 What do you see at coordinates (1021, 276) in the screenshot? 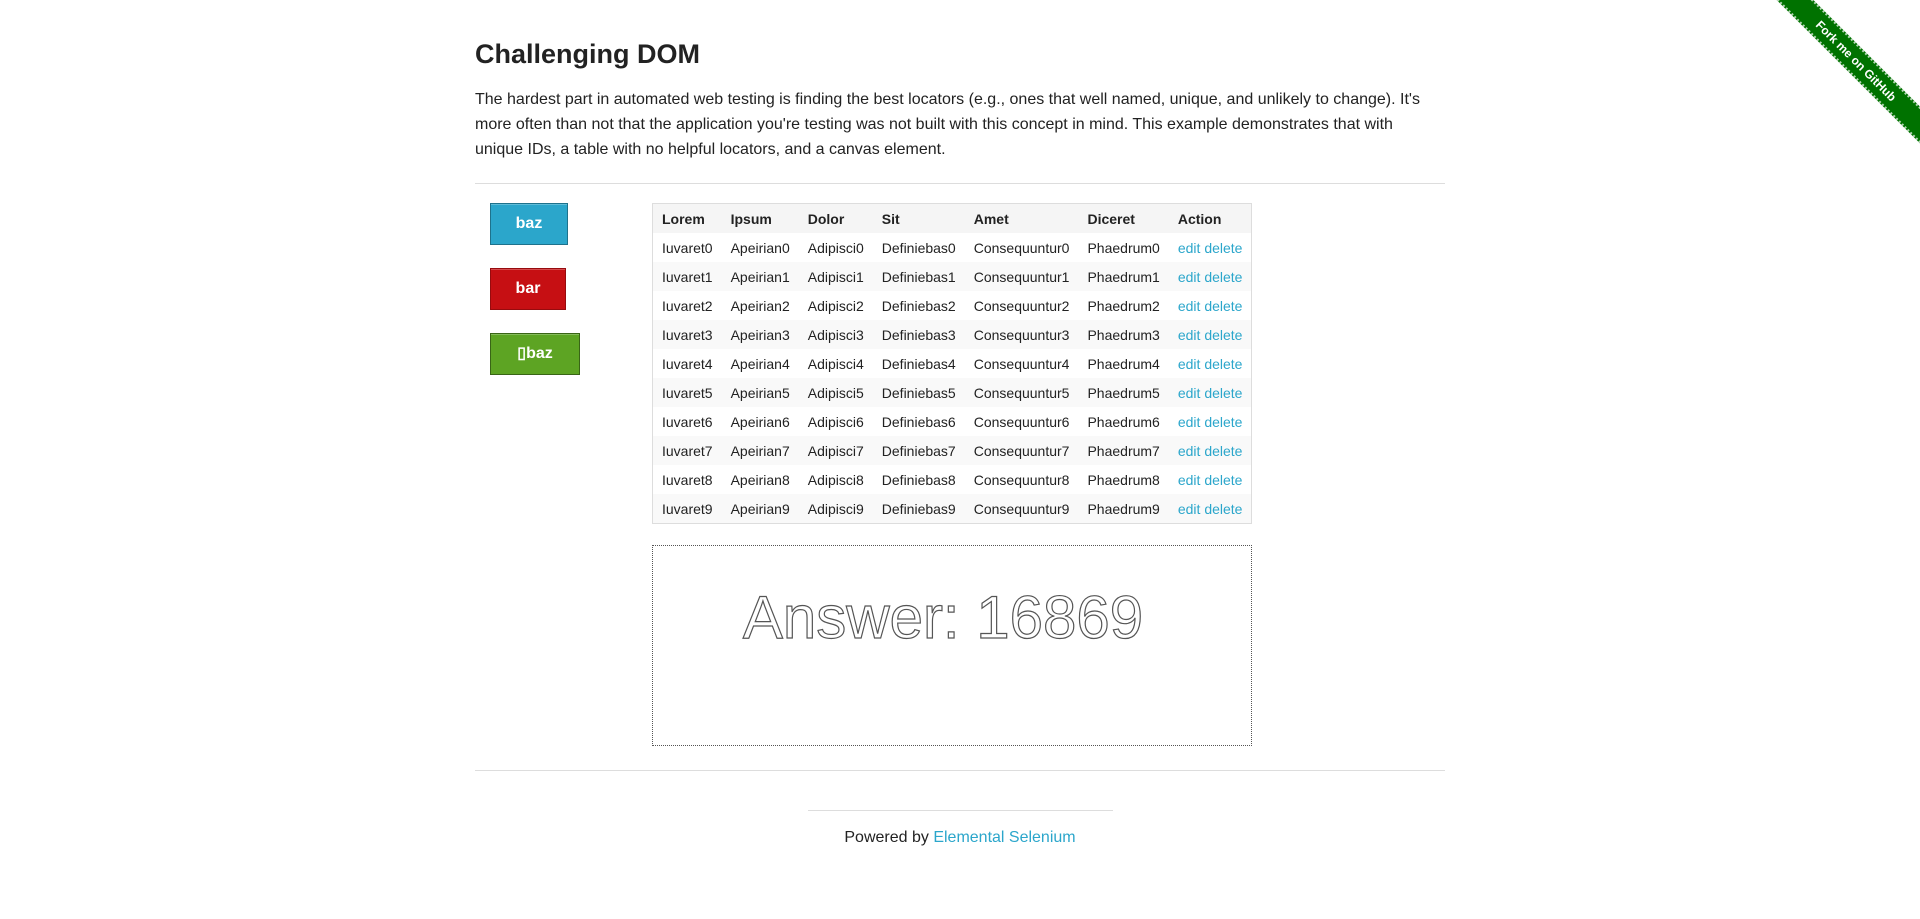
I see `table-cell: Consequuntur1` at bounding box center [1021, 276].